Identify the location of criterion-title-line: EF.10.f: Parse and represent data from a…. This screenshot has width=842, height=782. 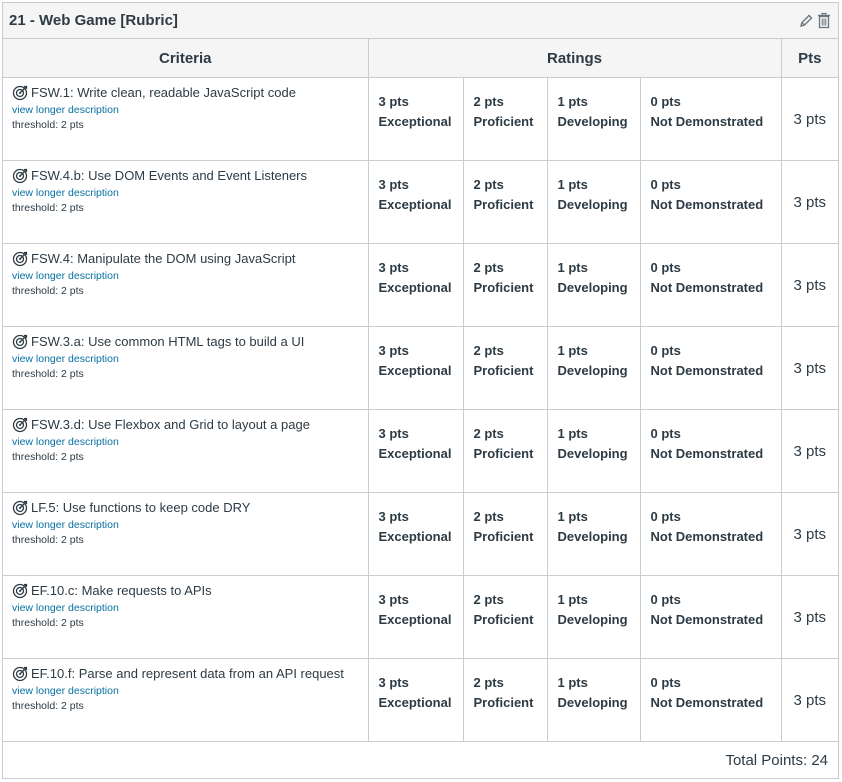
(186, 673).